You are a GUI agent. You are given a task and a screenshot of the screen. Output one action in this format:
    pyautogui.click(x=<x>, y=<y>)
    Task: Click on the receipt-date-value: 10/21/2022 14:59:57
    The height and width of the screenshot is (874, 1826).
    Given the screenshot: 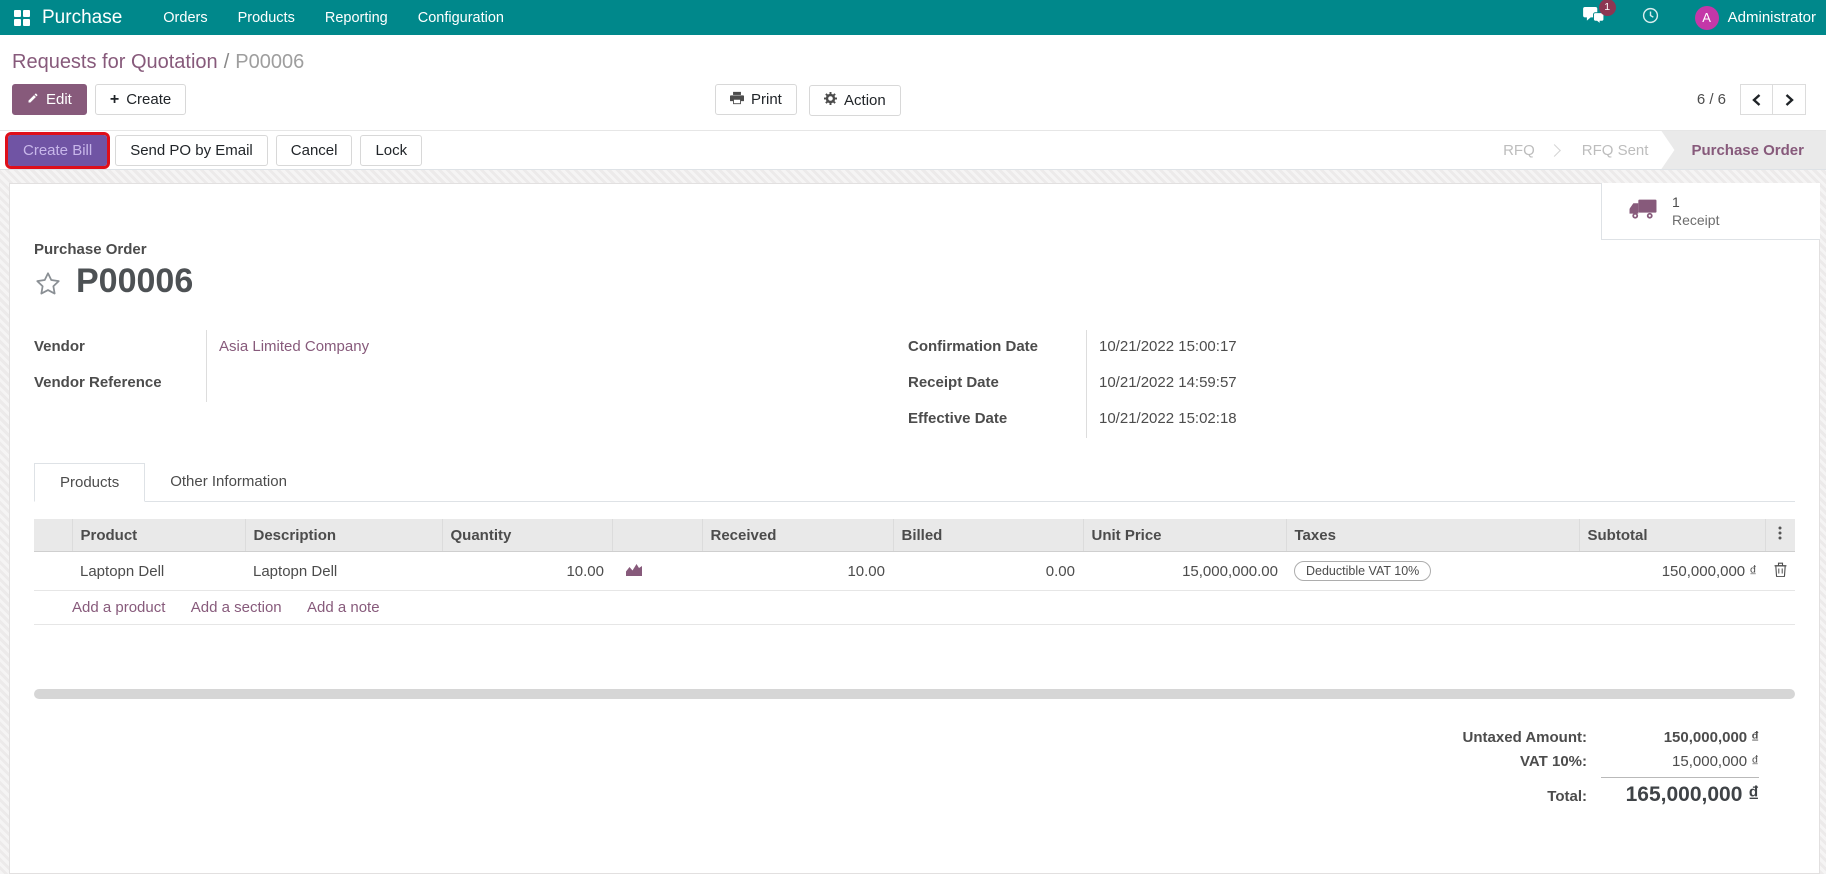 What is the action you would take?
    pyautogui.click(x=1440, y=384)
    